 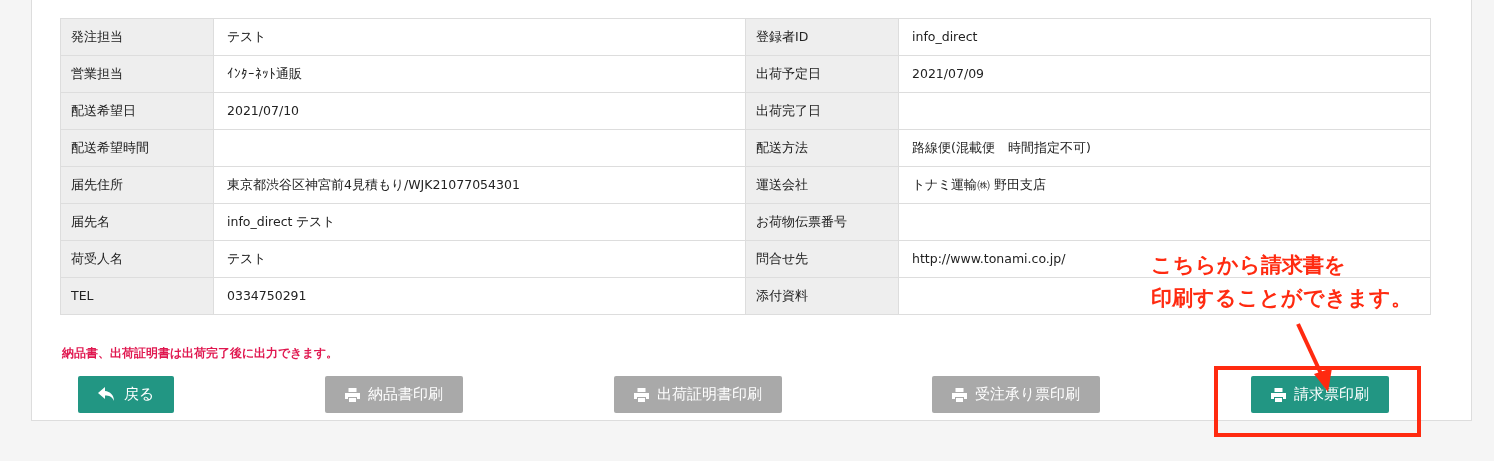 I want to click on field-label: 登録者ID, so click(x=822, y=37).